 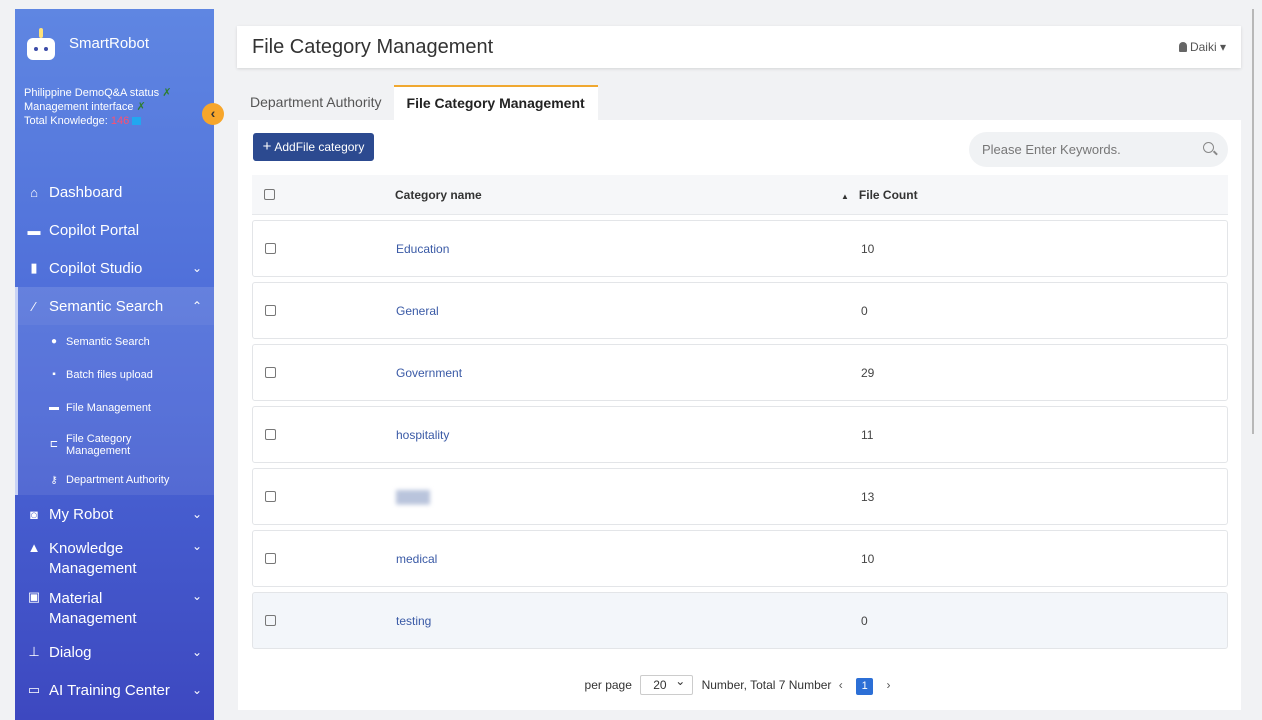 I want to click on user-name: Daiki, so click(x=1203, y=47).